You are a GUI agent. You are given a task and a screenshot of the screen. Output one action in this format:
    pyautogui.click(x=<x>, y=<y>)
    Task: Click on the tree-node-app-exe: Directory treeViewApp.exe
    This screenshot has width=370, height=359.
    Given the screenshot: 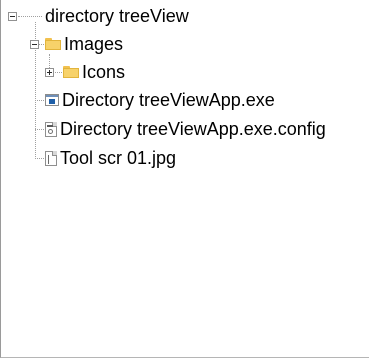 What is the action you would take?
    pyautogui.click(x=160, y=100)
    